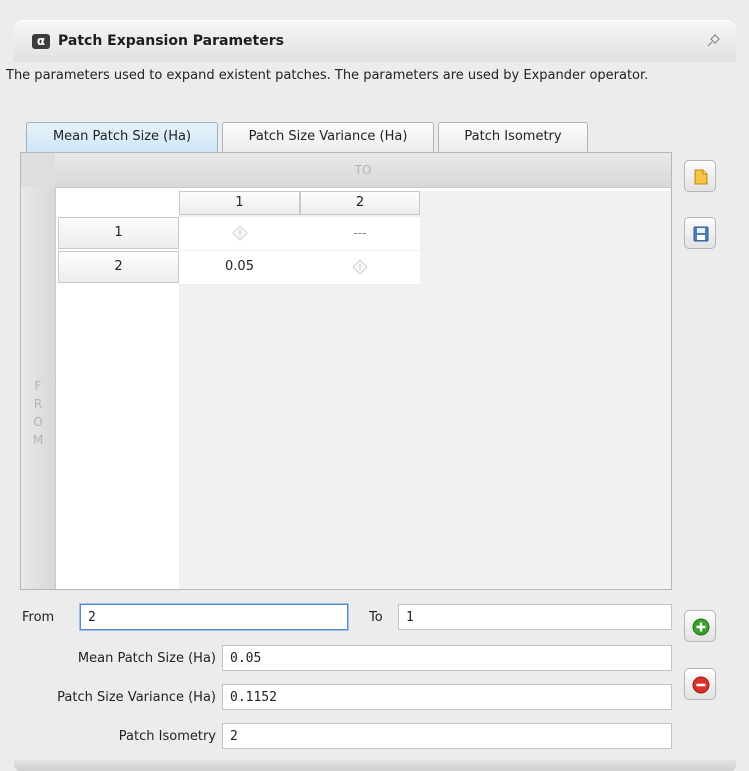 This screenshot has width=749, height=771. Describe the element at coordinates (363, 170) in the screenshot. I see `to-axis-label: TO` at that location.